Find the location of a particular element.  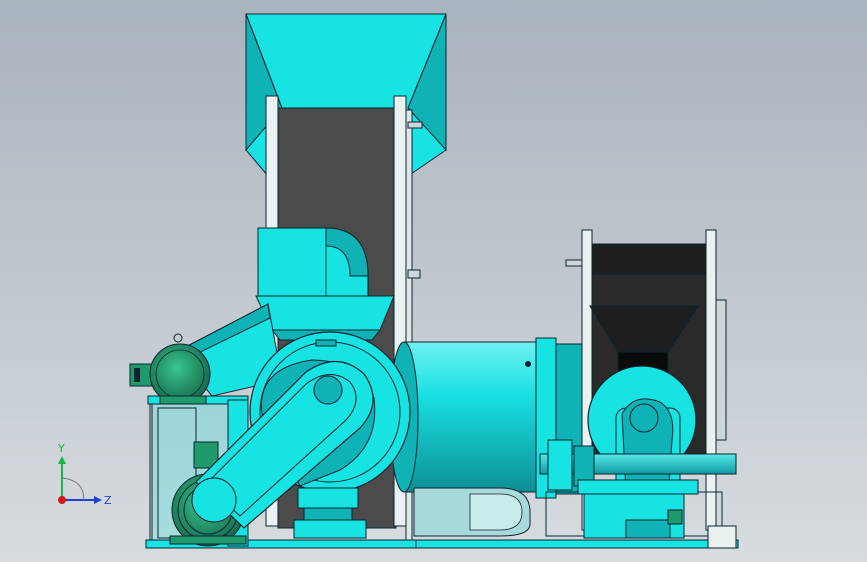

z-axis-label: Z is located at coordinates (108, 500).